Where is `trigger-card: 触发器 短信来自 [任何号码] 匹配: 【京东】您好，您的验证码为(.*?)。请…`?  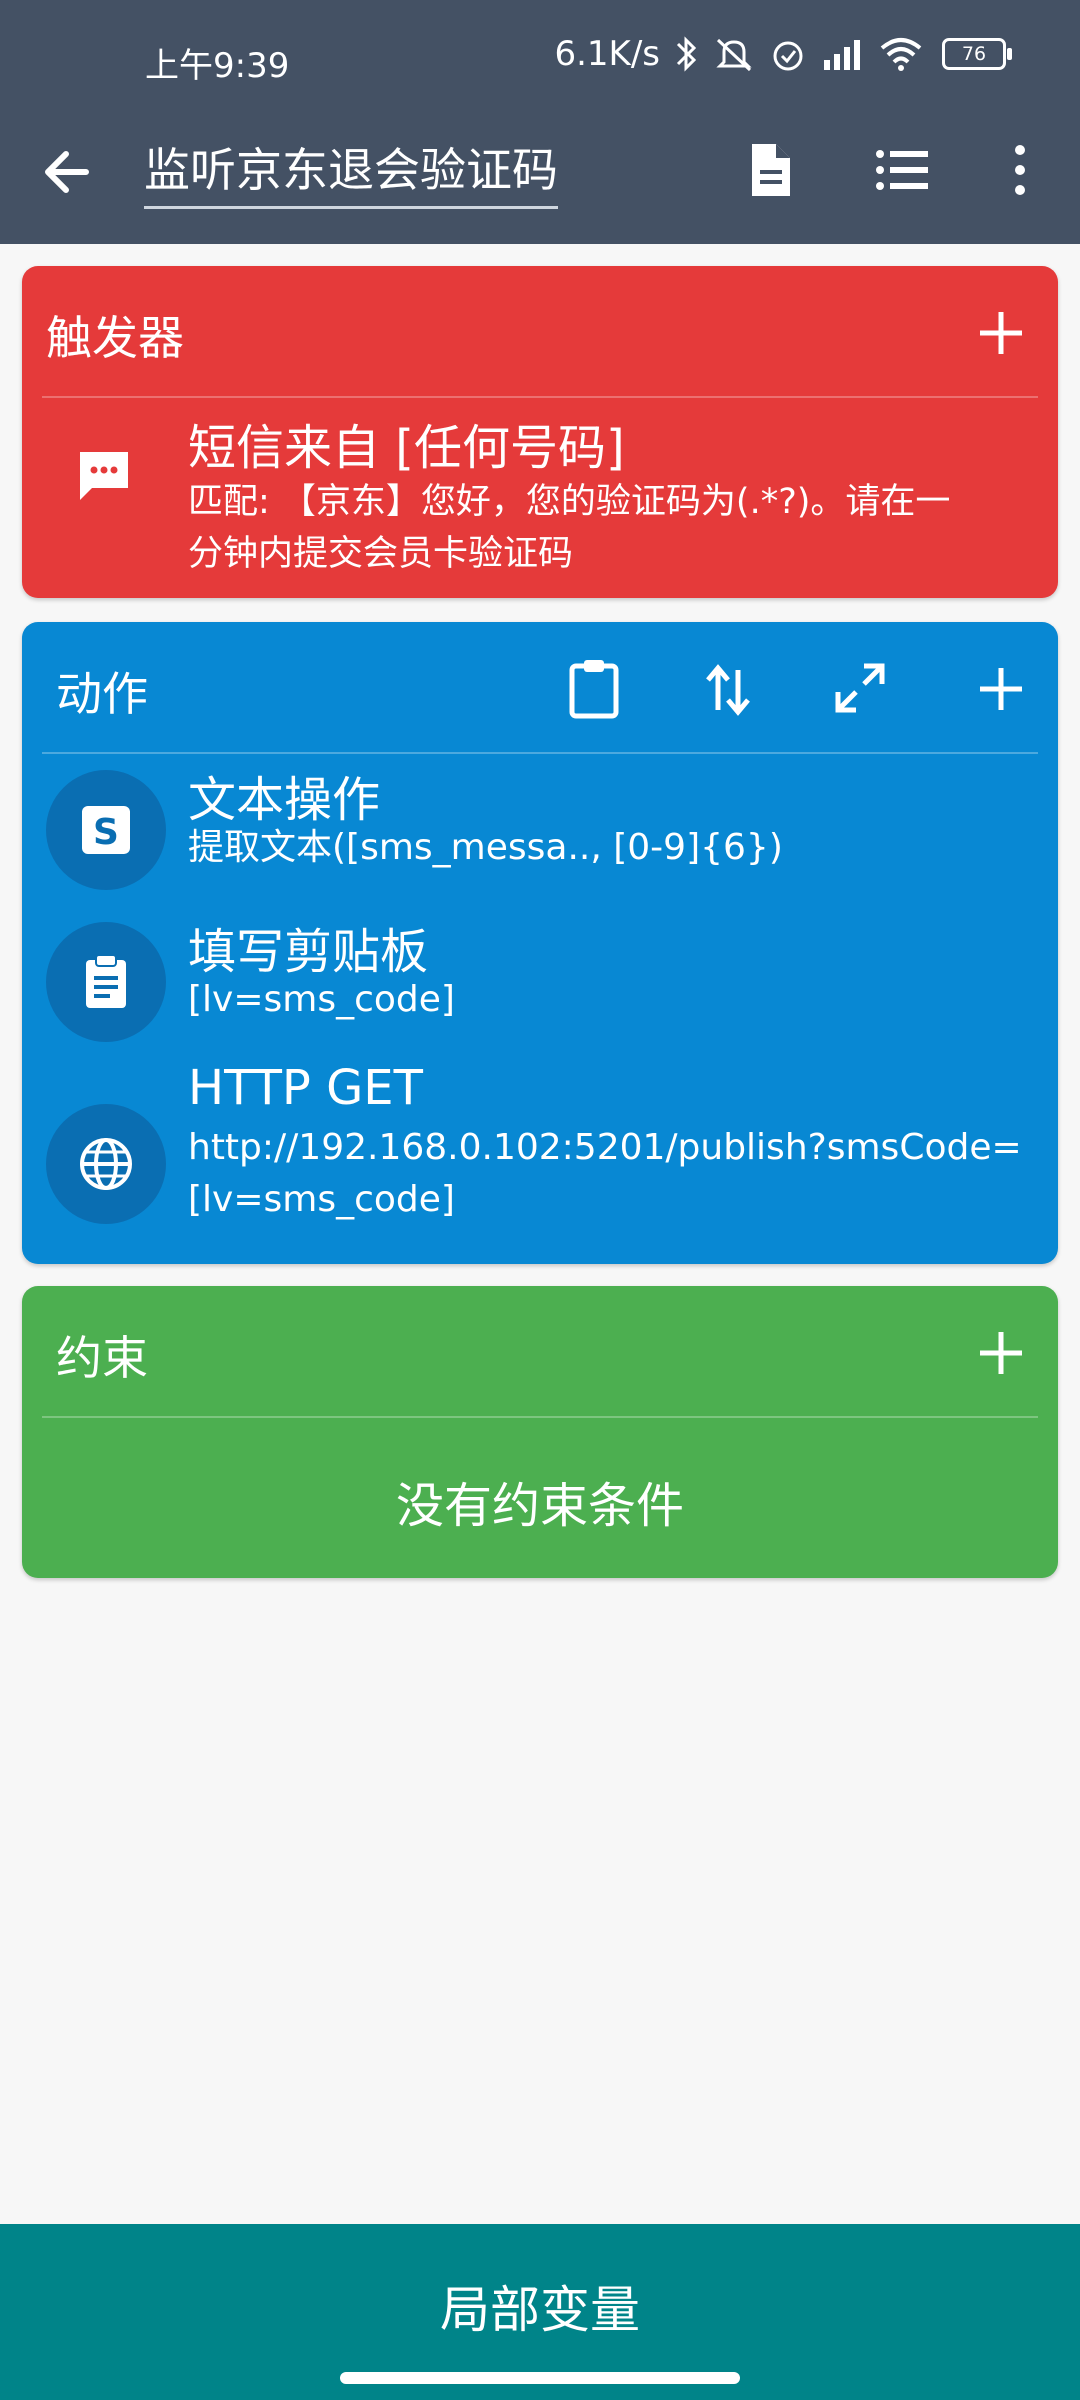
trigger-card: 触发器 短信来自 [任何号码] 匹配: 【京东】您好，您的验证码为(.*?)。请… is located at coordinates (540, 432).